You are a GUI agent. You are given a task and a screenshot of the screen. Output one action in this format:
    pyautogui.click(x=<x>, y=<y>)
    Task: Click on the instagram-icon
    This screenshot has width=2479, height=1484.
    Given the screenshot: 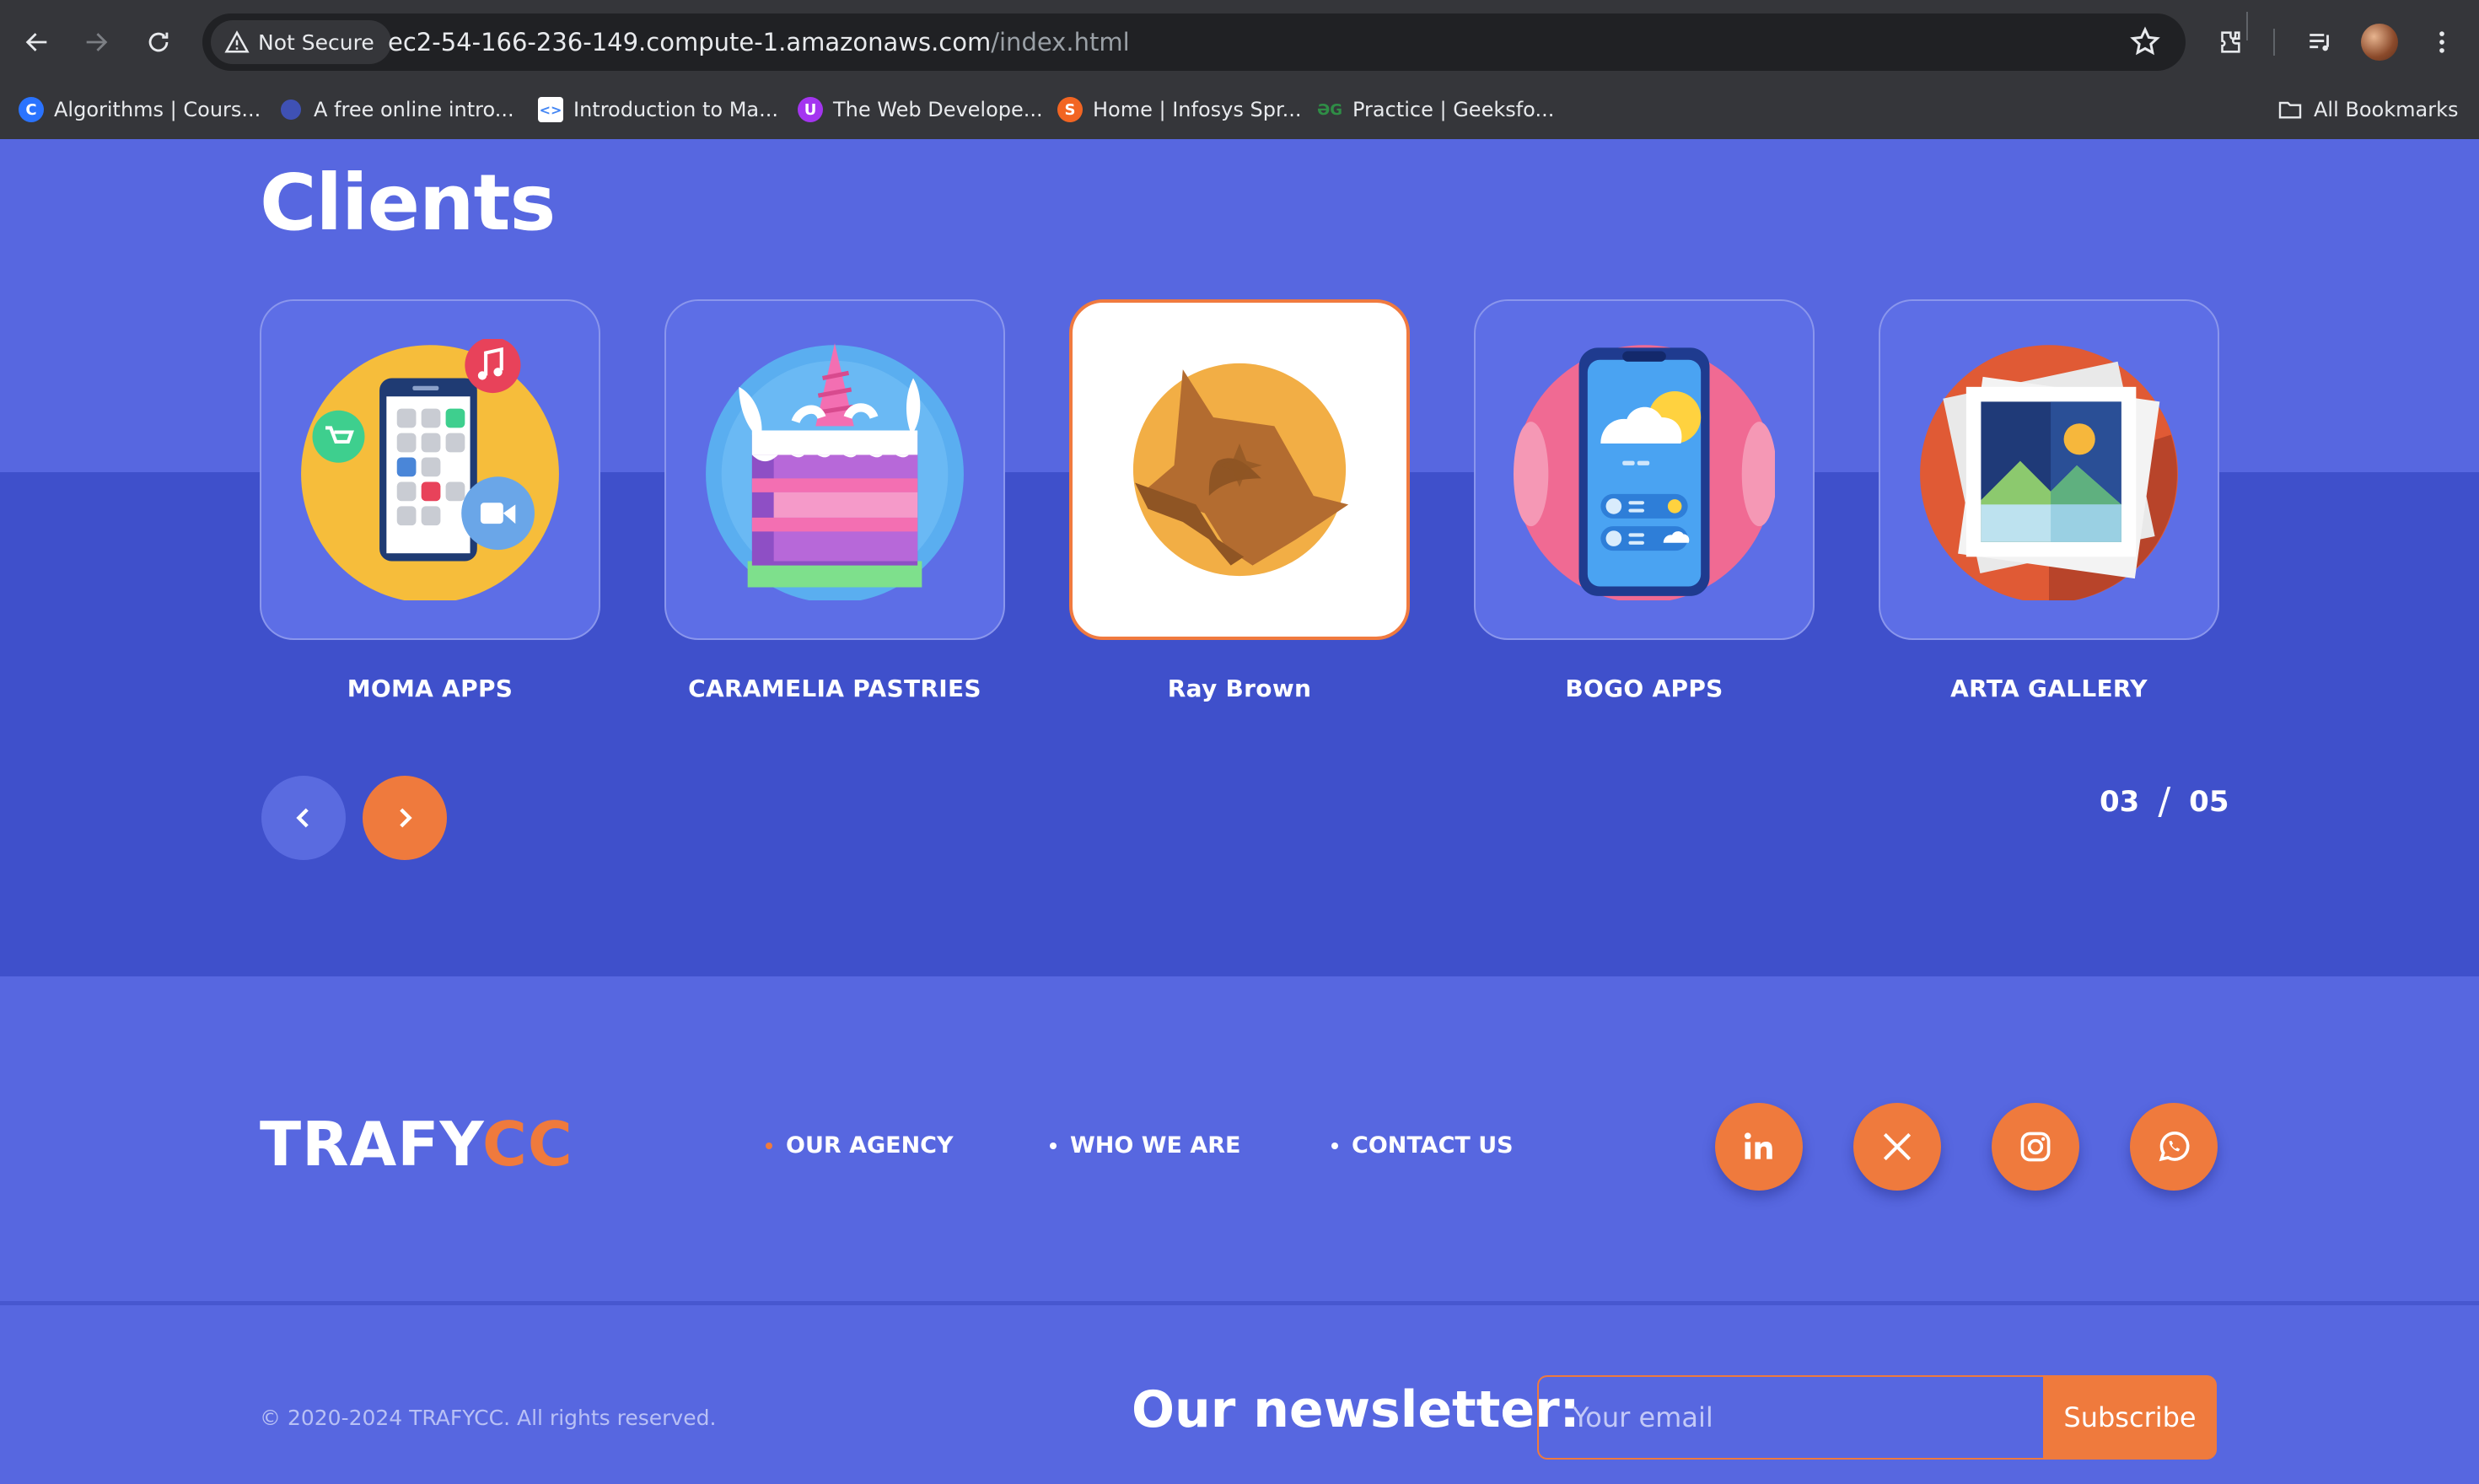 What is the action you would take?
    pyautogui.click(x=2035, y=1147)
    